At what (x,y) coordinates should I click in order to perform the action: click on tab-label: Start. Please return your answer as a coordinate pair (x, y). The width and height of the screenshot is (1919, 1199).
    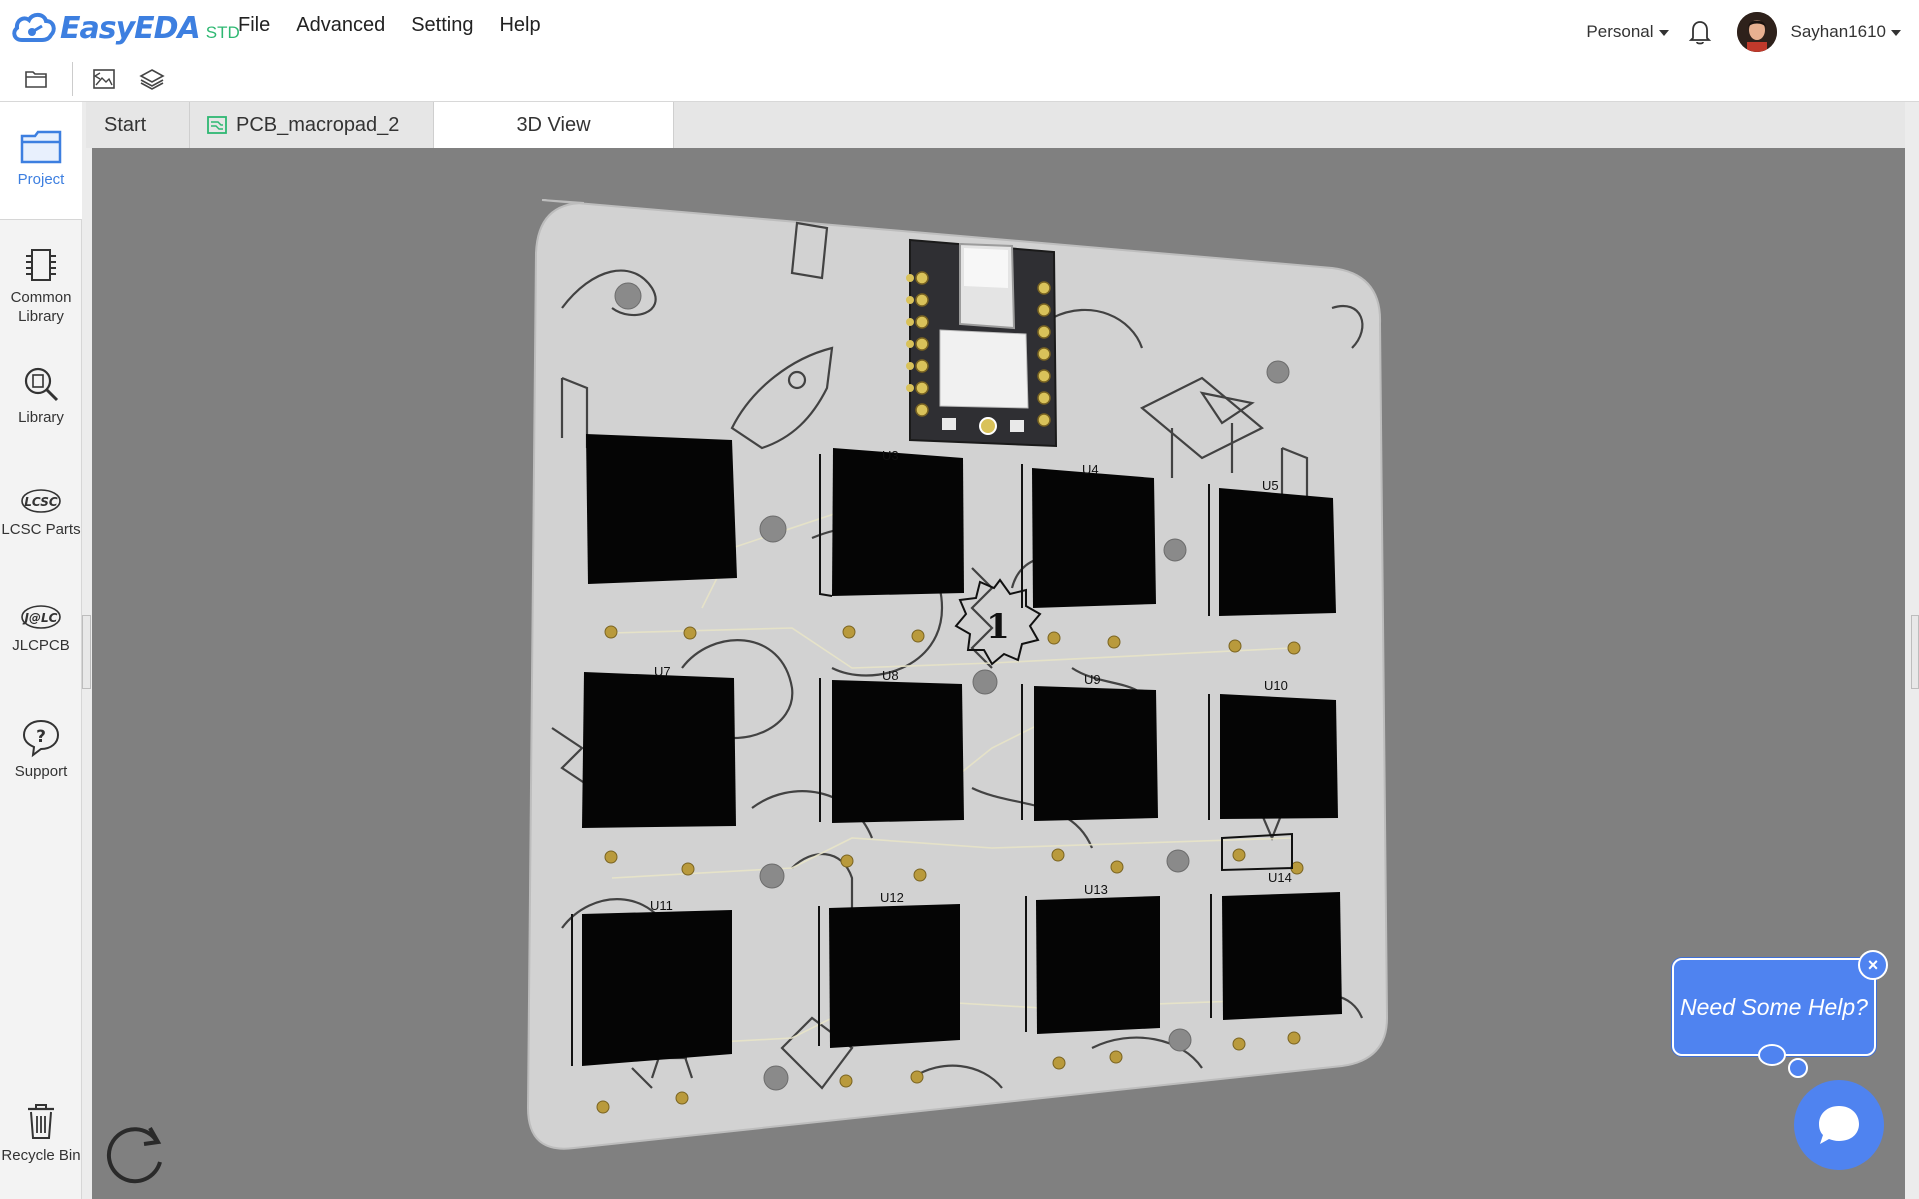
    Looking at the image, I should click on (125, 124).